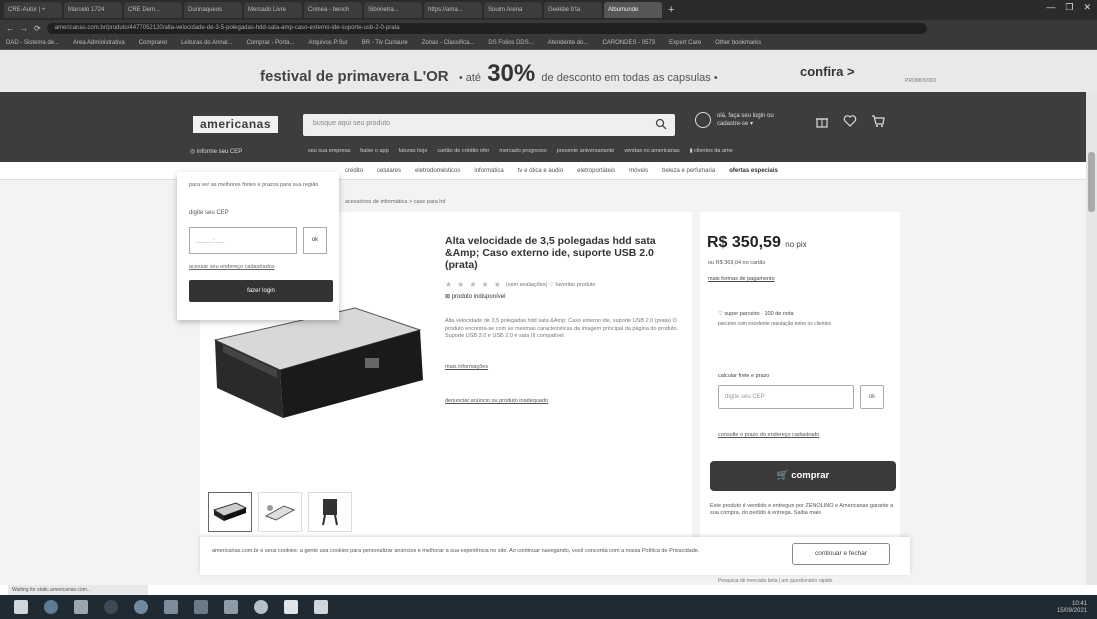  What do you see at coordinates (737, 263) in the screenshot?
I see `card-price-text: ou R$ 369,04 no cartão` at bounding box center [737, 263].